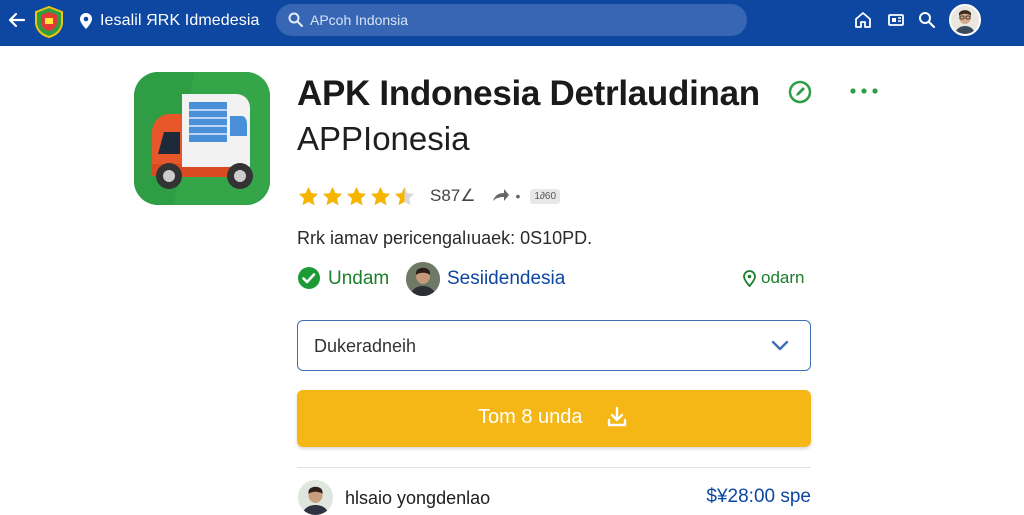  Describe the element at coordinates (783, 277) in the screenshot. I see `location-label: odarn` at that location.